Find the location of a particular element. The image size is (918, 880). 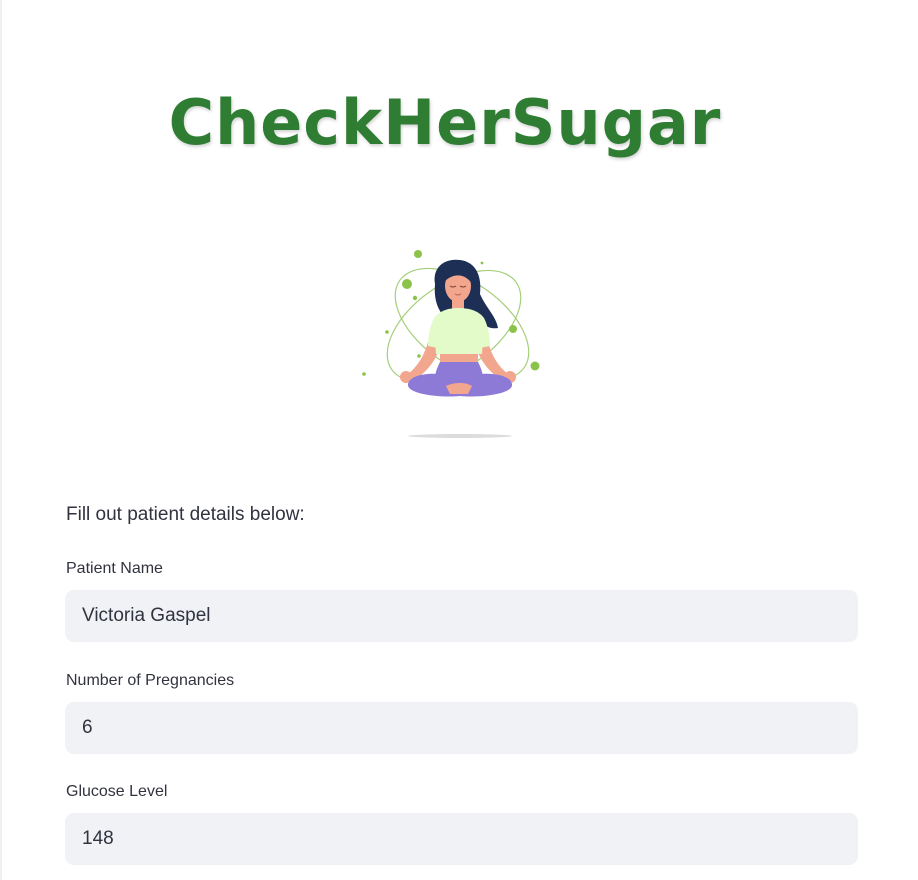

pregnancies-value: 6 is located at coordinates (87, 727).